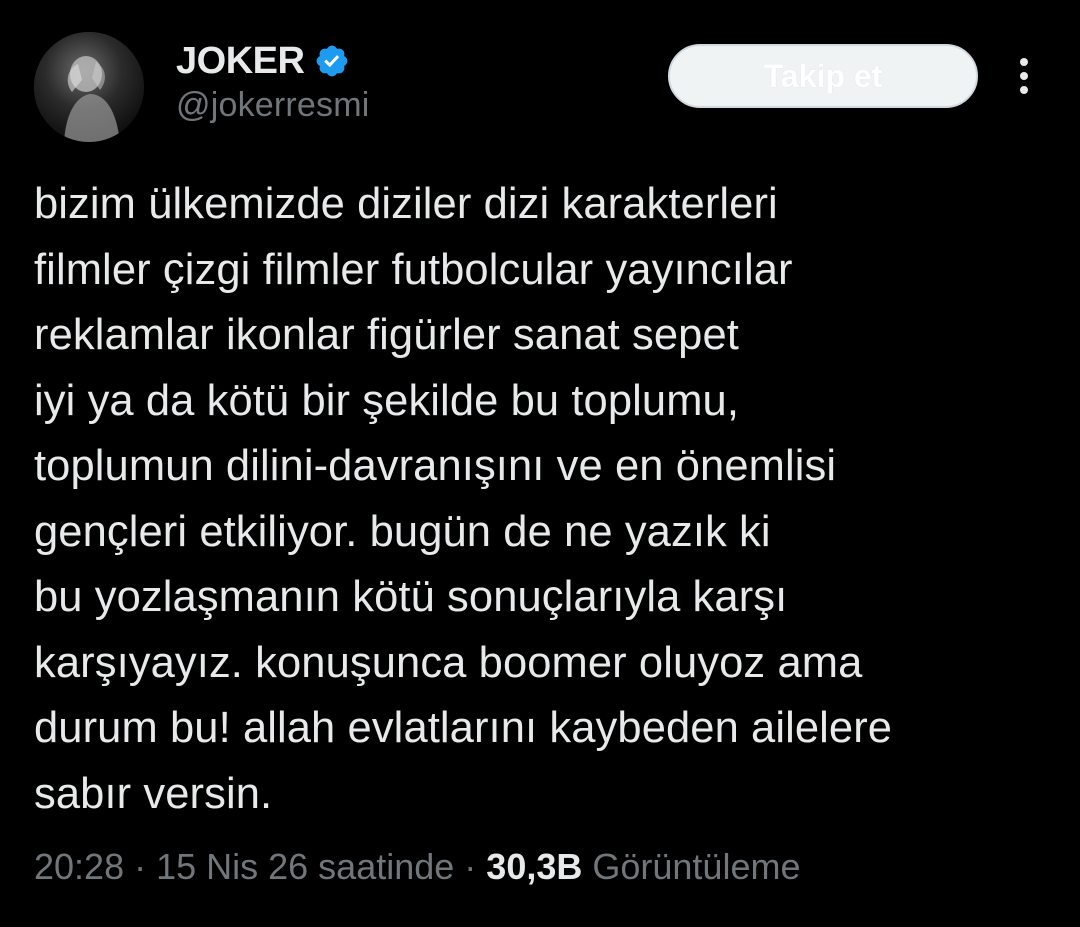 Image resolution: width=1080 pixels, height=927 pixels. I want to click on follow-button-label: Takip et, so click(823, 75).